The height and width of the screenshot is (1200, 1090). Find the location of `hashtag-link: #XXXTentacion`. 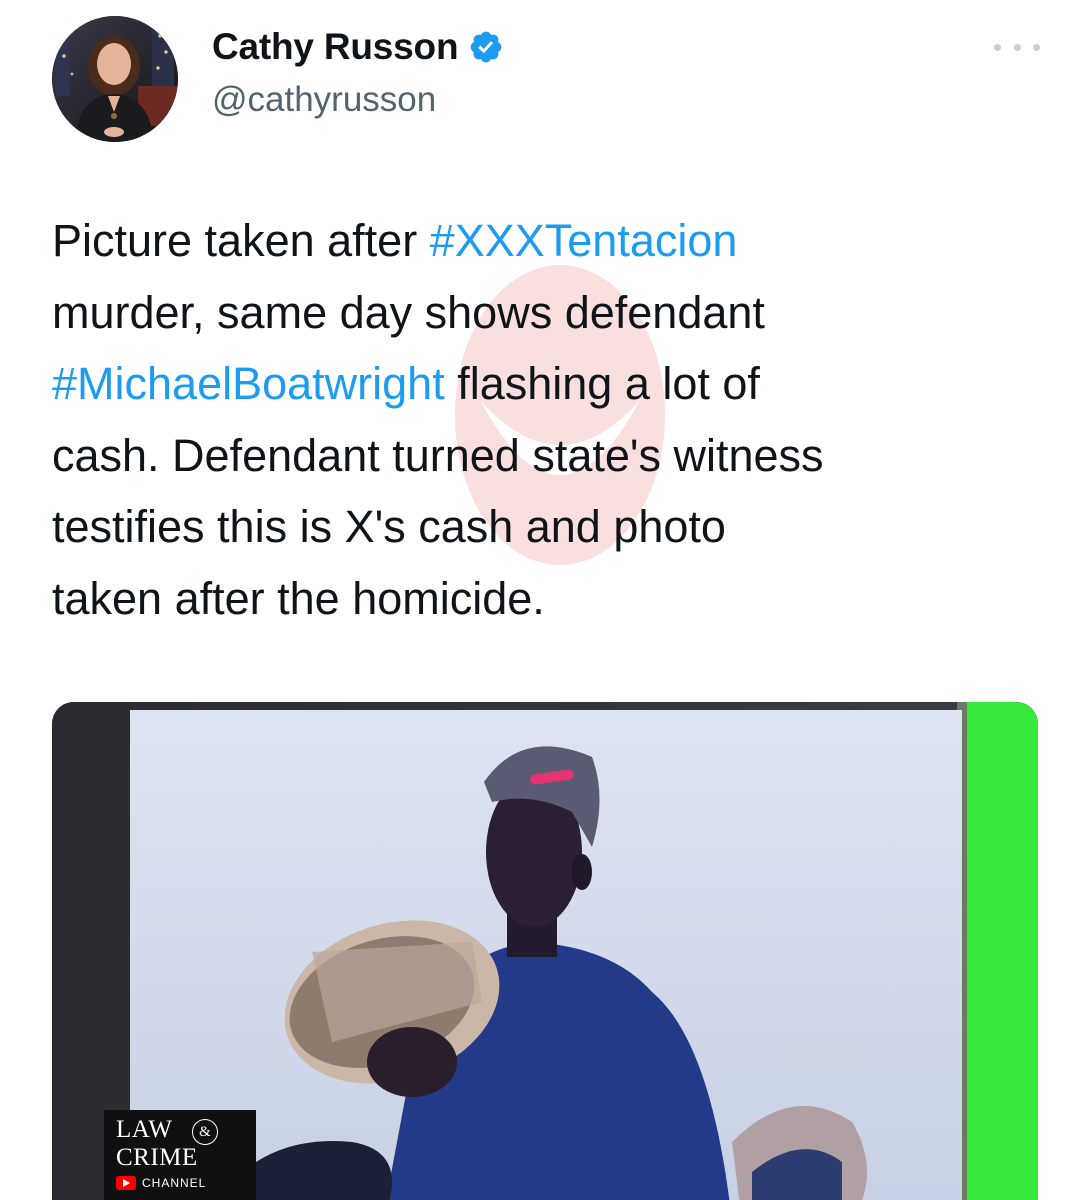

hashtag-link: #XXXTentacion is located at coordinates (584, 240).